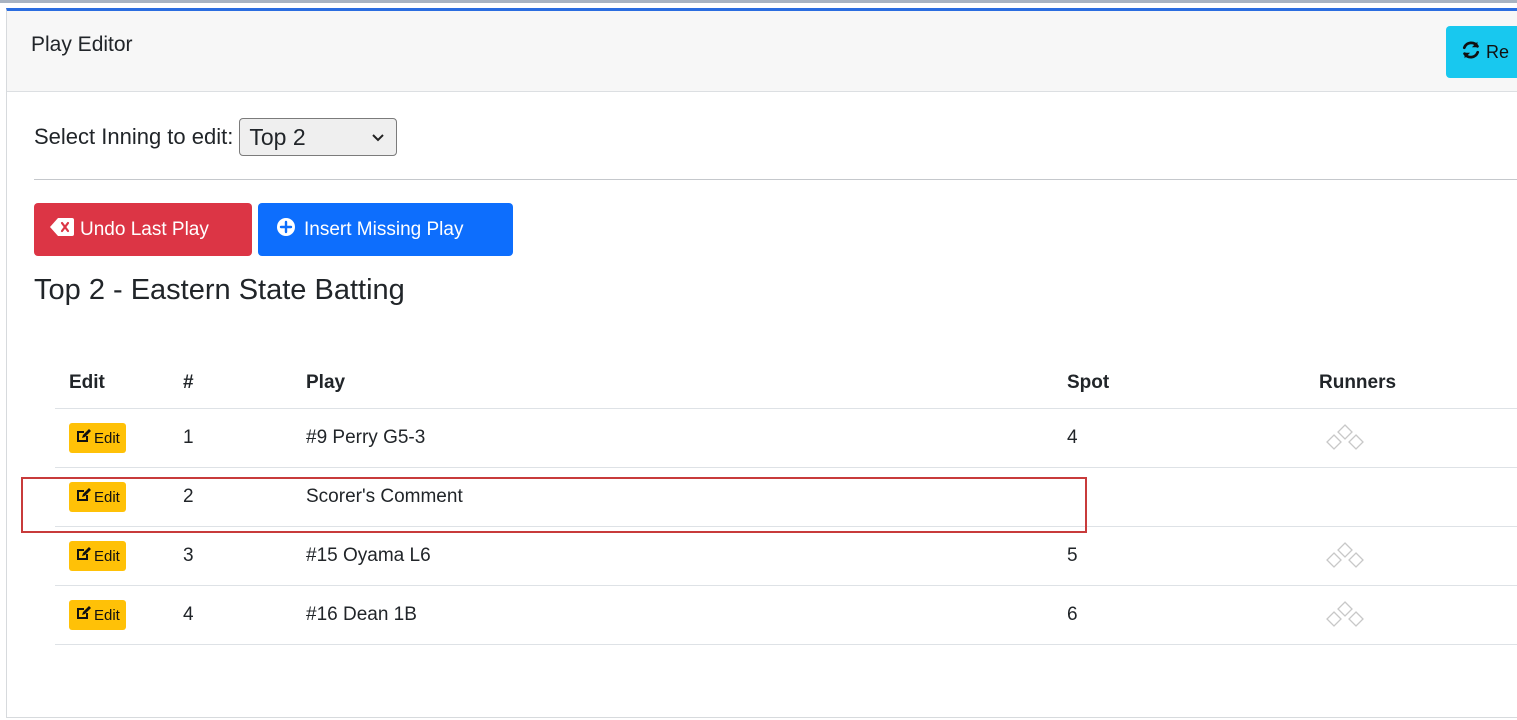 The width and height of the screenshot is (1517, 720). I want to click on inning-section-title: Top 2 - Eastern State Batting, so click(219, 290).